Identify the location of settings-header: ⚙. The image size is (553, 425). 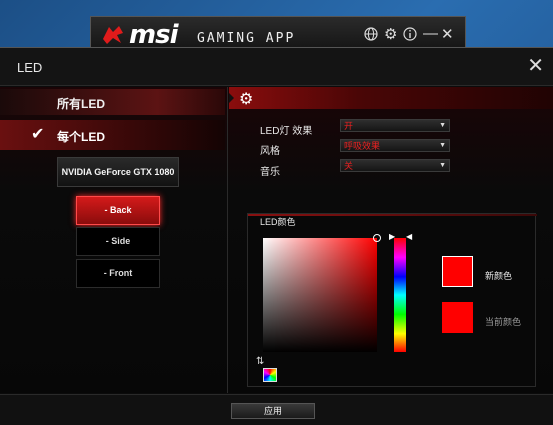
(391, 98).